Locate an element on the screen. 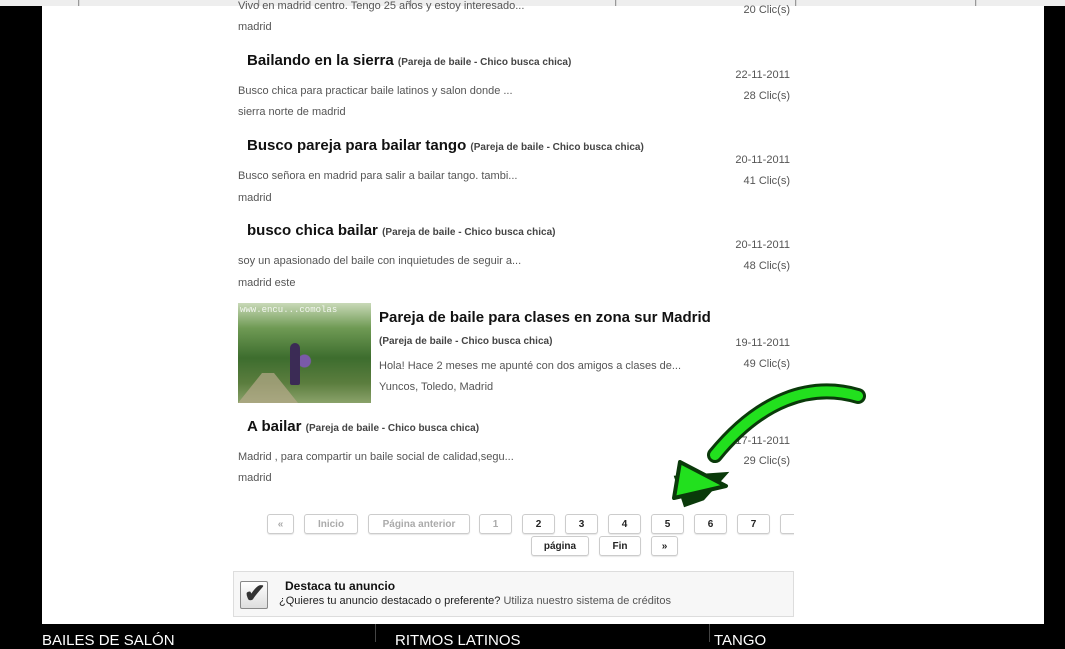 Image resolution: width=1065 pixels, height=649 pixels. thumbnail-watermark: www.encu...comolas is located at coordinates (289, 310).